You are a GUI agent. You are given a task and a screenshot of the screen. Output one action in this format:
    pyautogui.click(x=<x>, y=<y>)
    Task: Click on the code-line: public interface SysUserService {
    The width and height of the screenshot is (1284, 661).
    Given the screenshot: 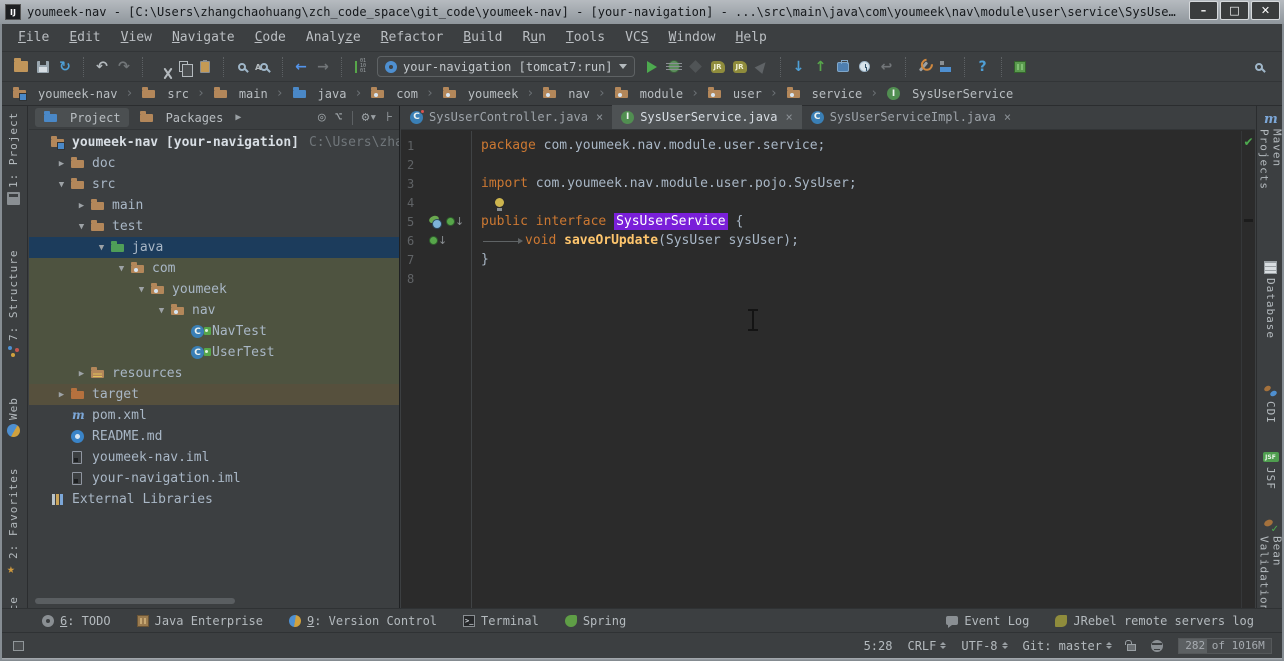 What is the action you would take?
    pyautogui.click(x=861, y=221)
    